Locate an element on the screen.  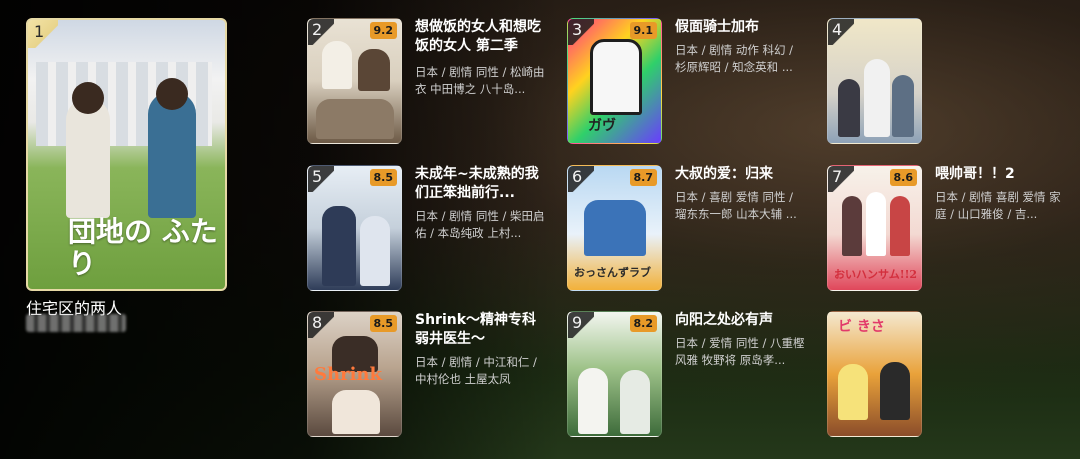
rank-number: 4 is located at coordinates (837, 29).